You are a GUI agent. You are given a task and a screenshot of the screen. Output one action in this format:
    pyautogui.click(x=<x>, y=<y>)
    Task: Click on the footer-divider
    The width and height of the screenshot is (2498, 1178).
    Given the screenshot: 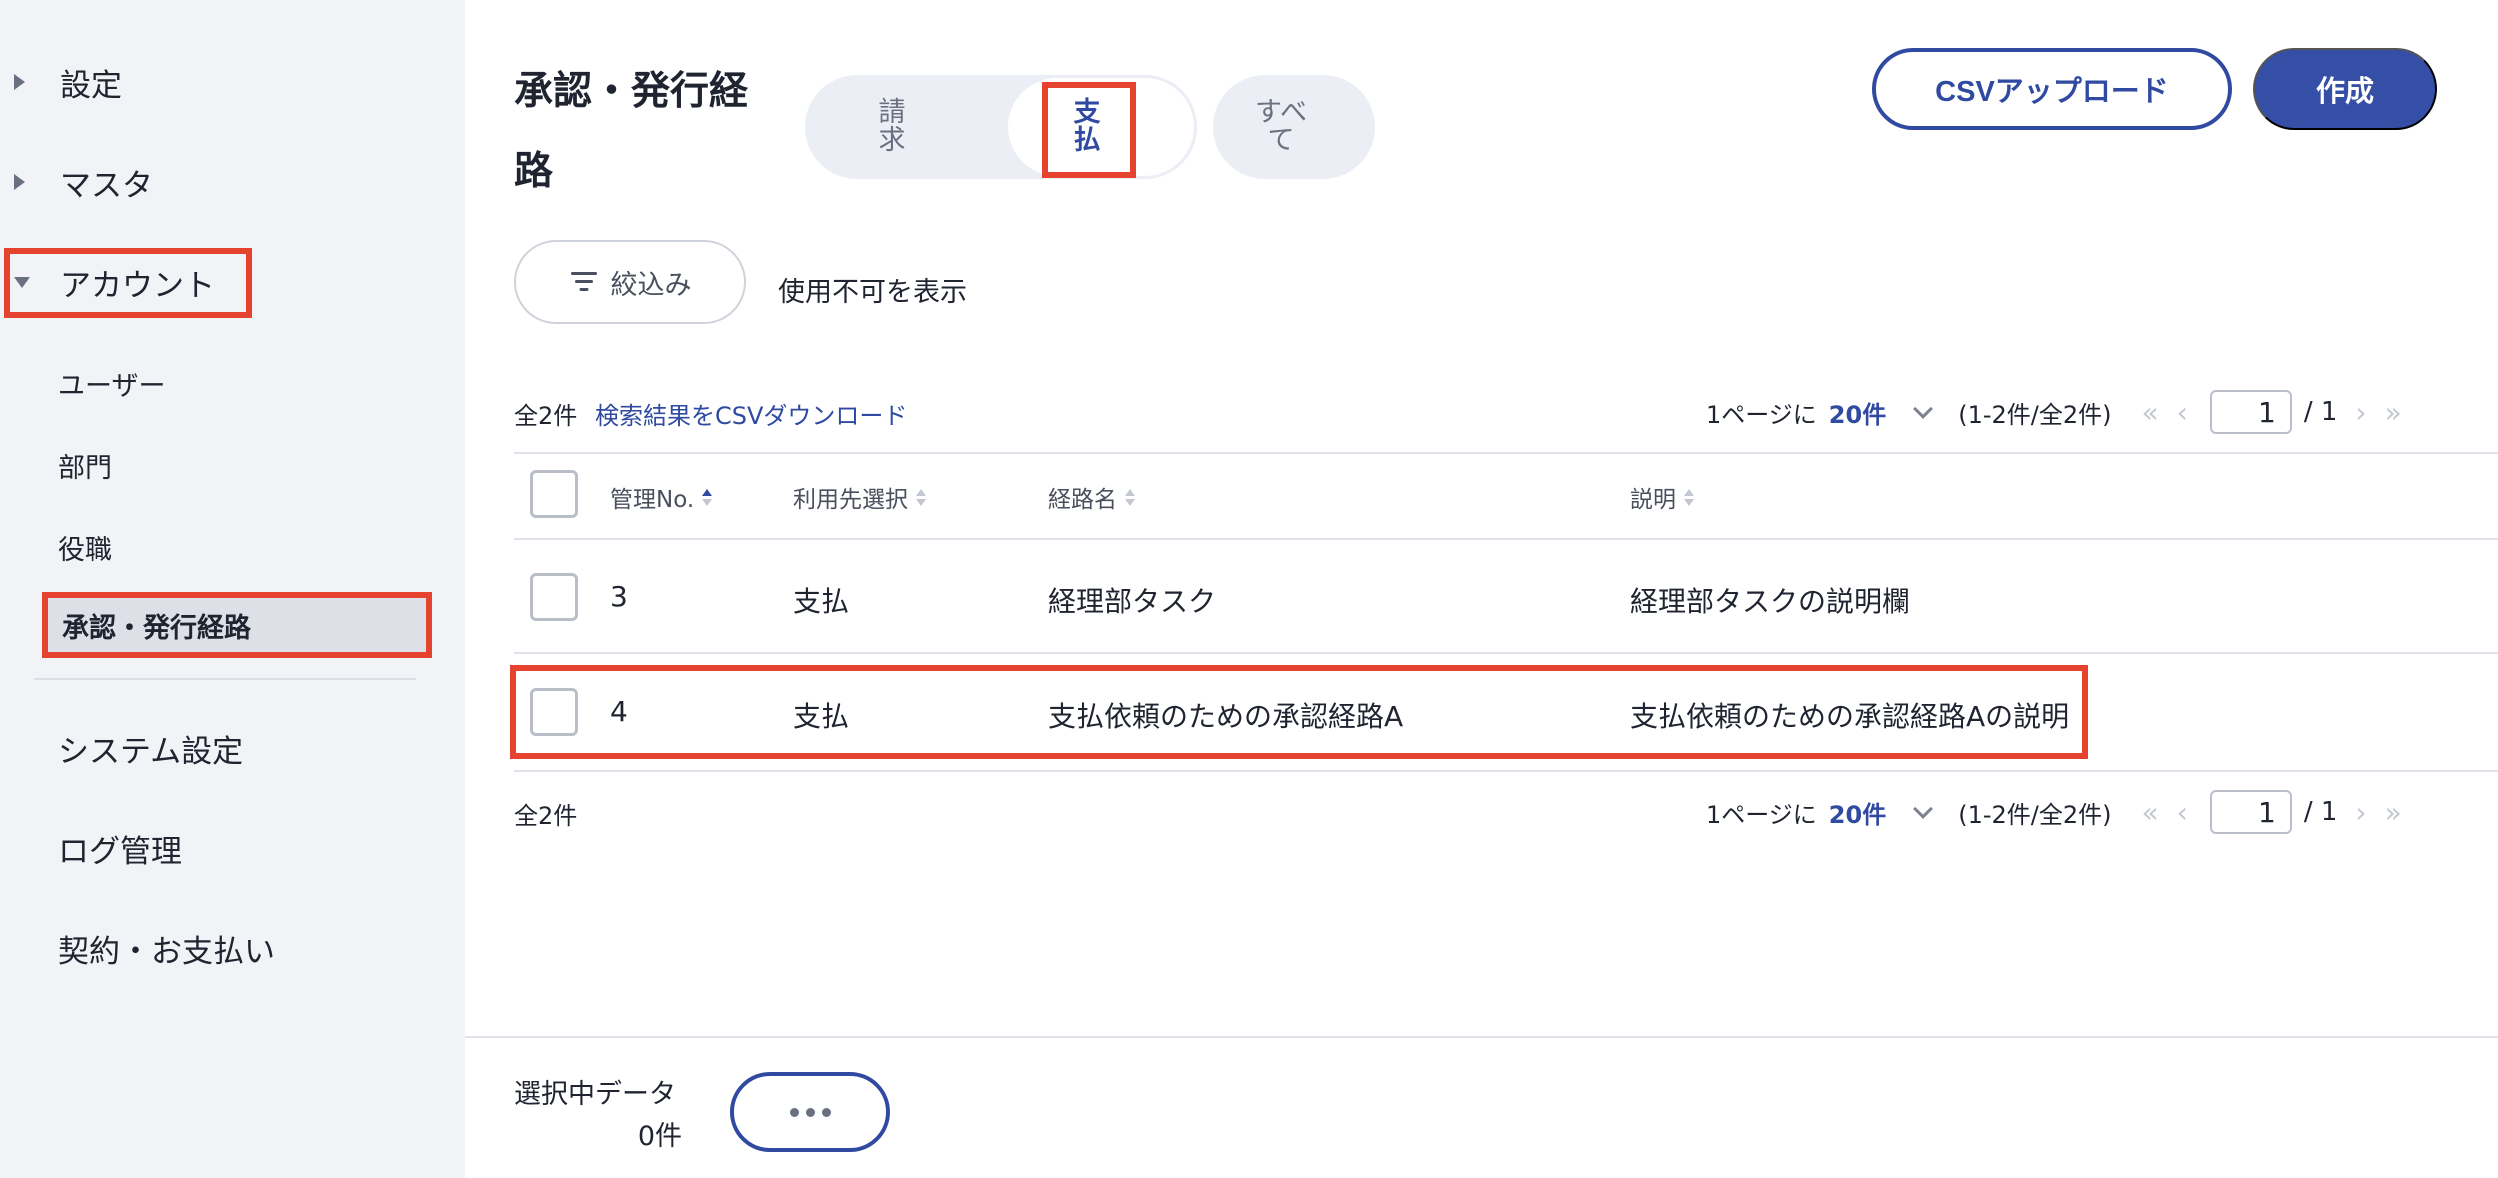 What is the action you would take?
    pyautogui.click(x=1481, y=1037)
    